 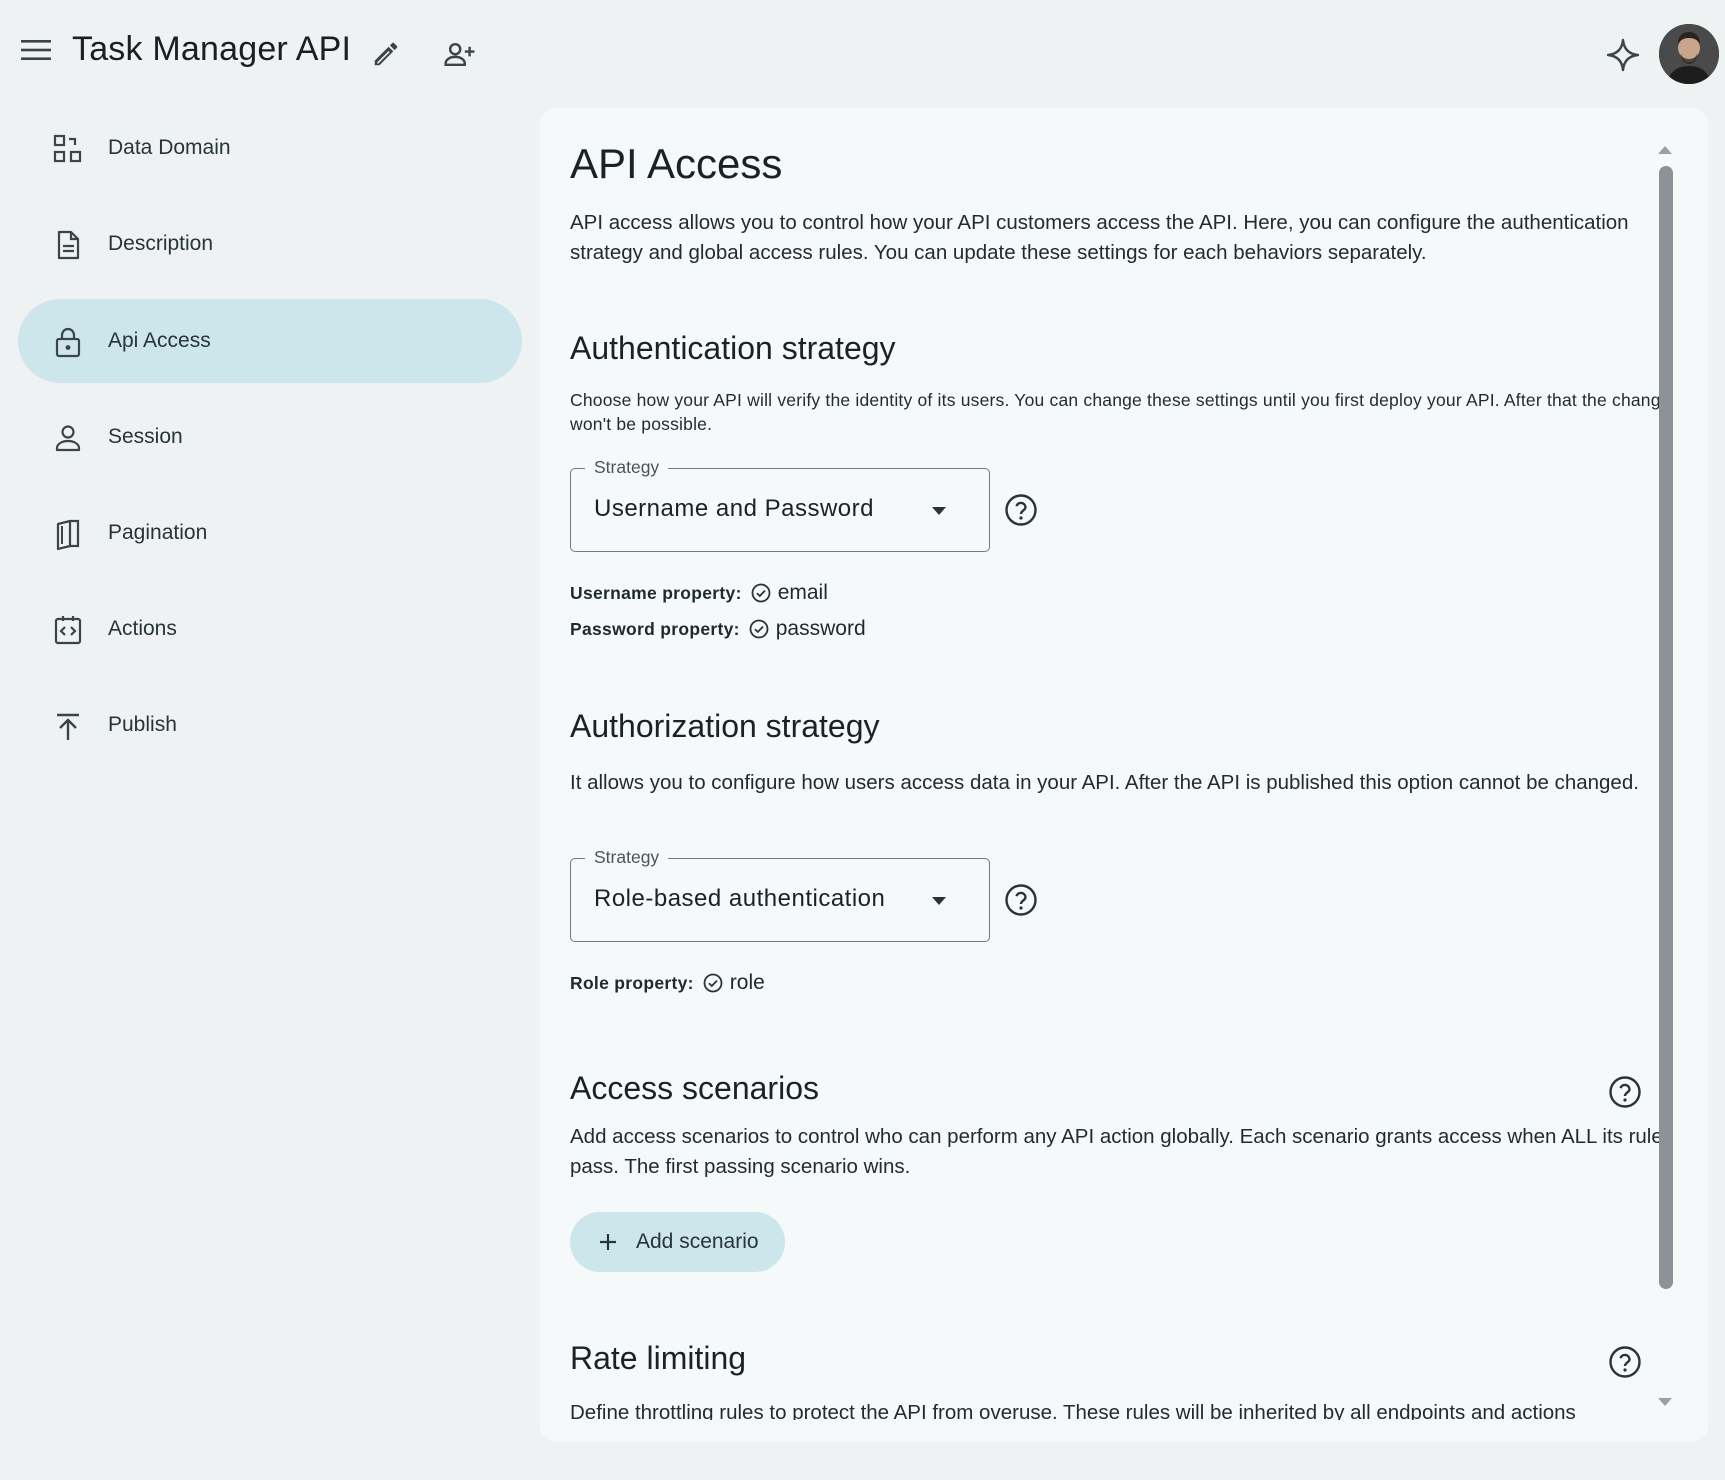 What do you see at coordinates (212, 49) in the screenshot?
I see `app-title: Task Manager API` at bounding box center [212, 49].